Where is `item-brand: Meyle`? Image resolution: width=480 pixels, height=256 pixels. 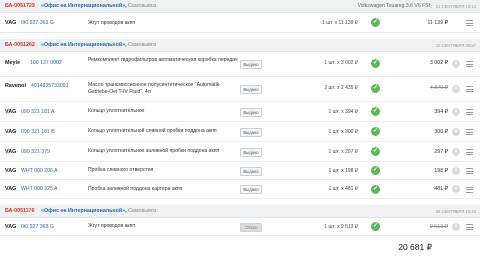 item-brand: Meyle is located at coordinates (12, 63).